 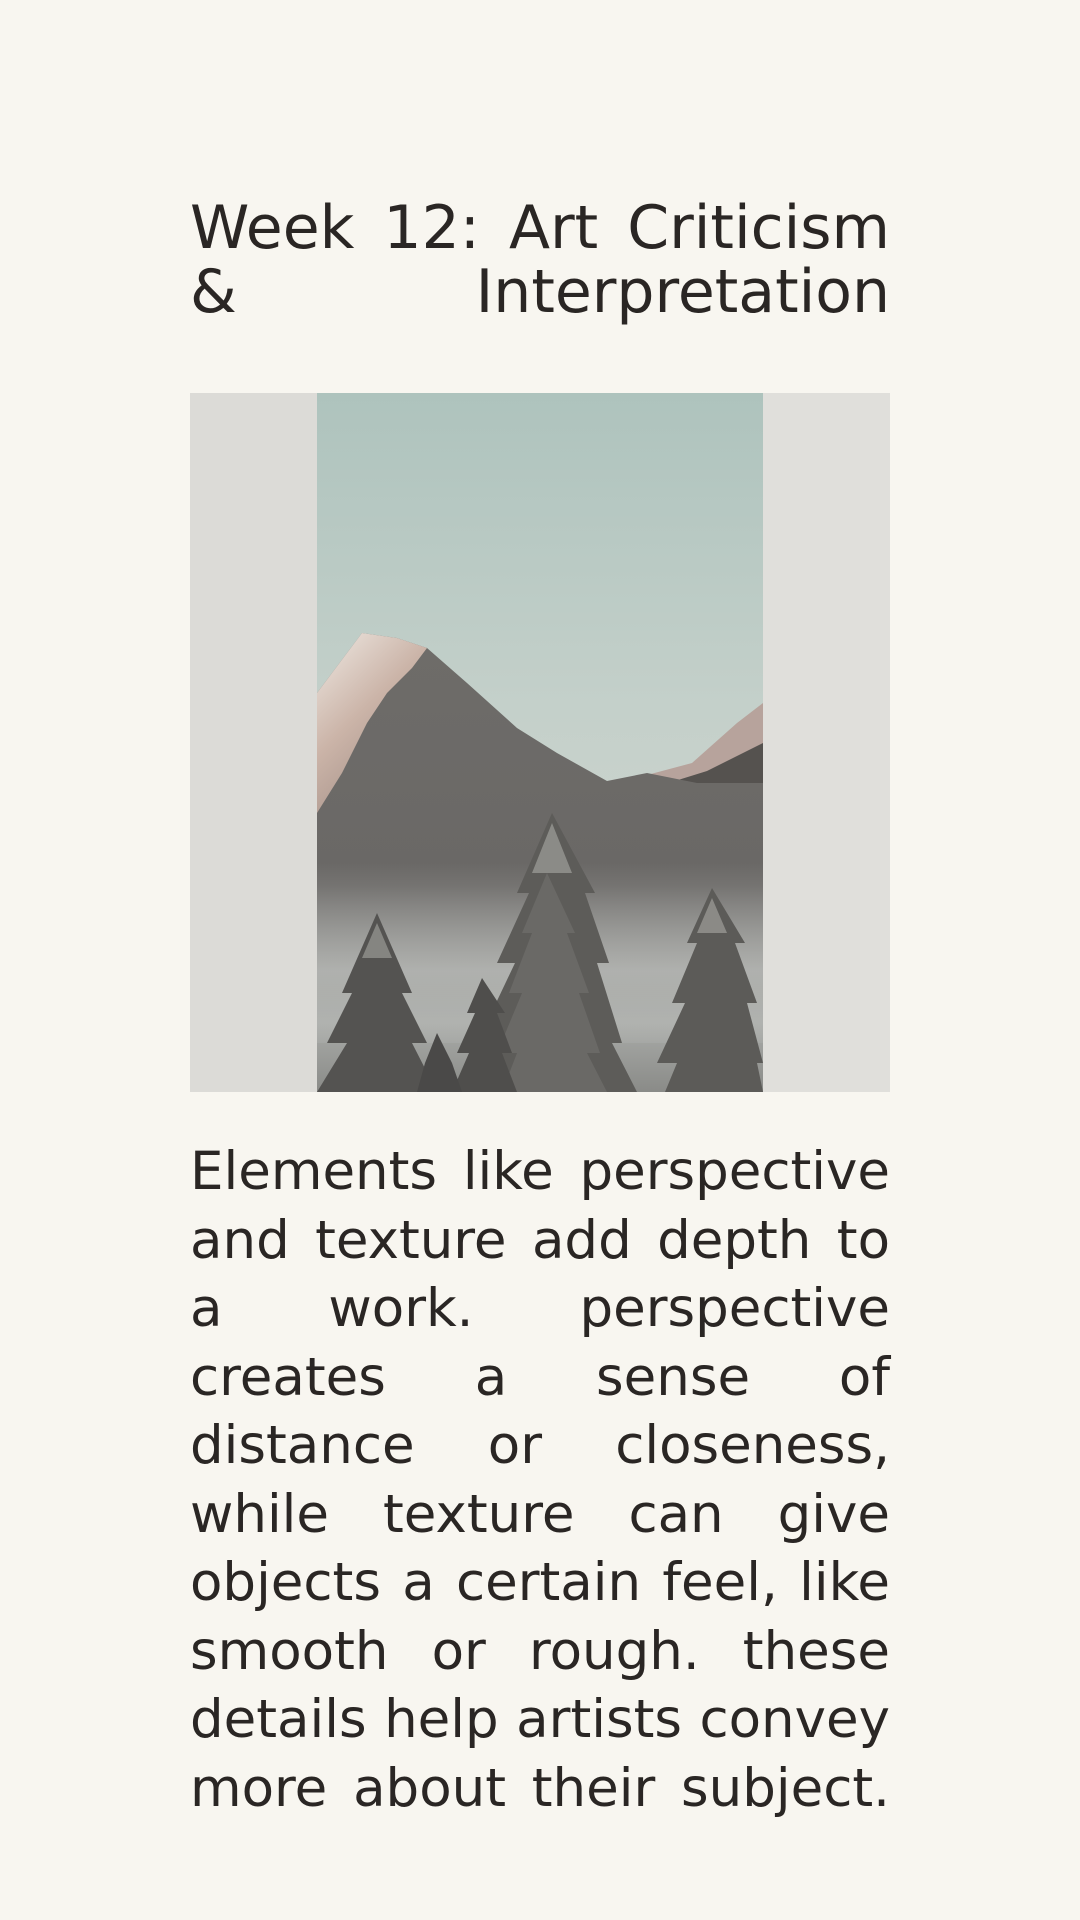 What do you see at coordinates (540, 1788) in the screenshot?
I see `body-line: more about their subject.` at bounding box center [540, 1788].